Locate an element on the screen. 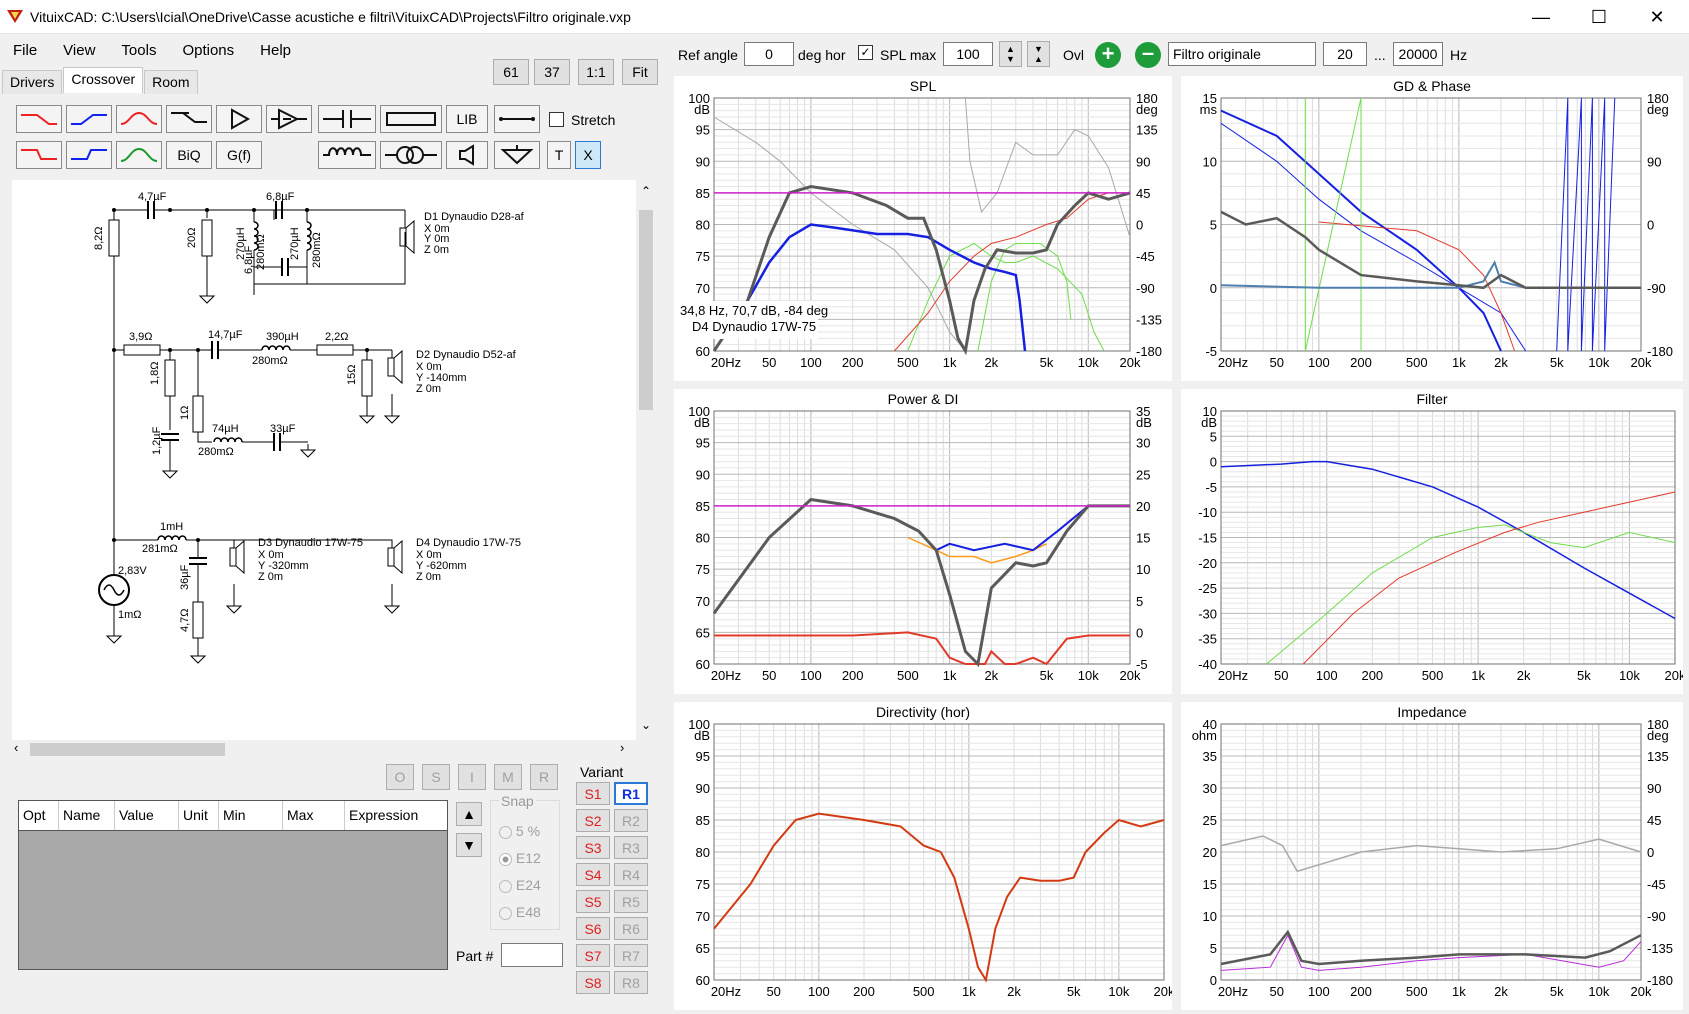 This screenshot has height=1014, width=1689. variant-r7-button: R7 is located at coordinates (631, 955).